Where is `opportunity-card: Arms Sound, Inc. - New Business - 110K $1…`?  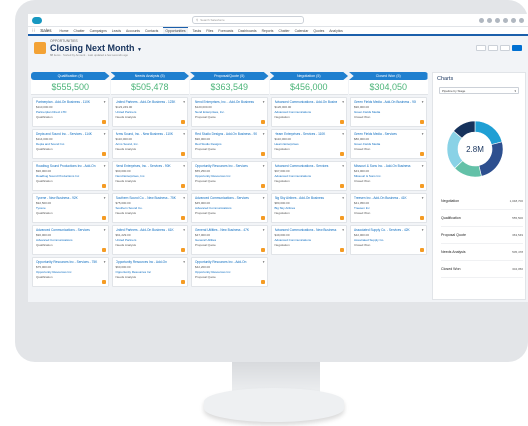
opportunity-card: Arms Sound, Inc. - New Business - 110K $1… is located at coordinates (149, 144).